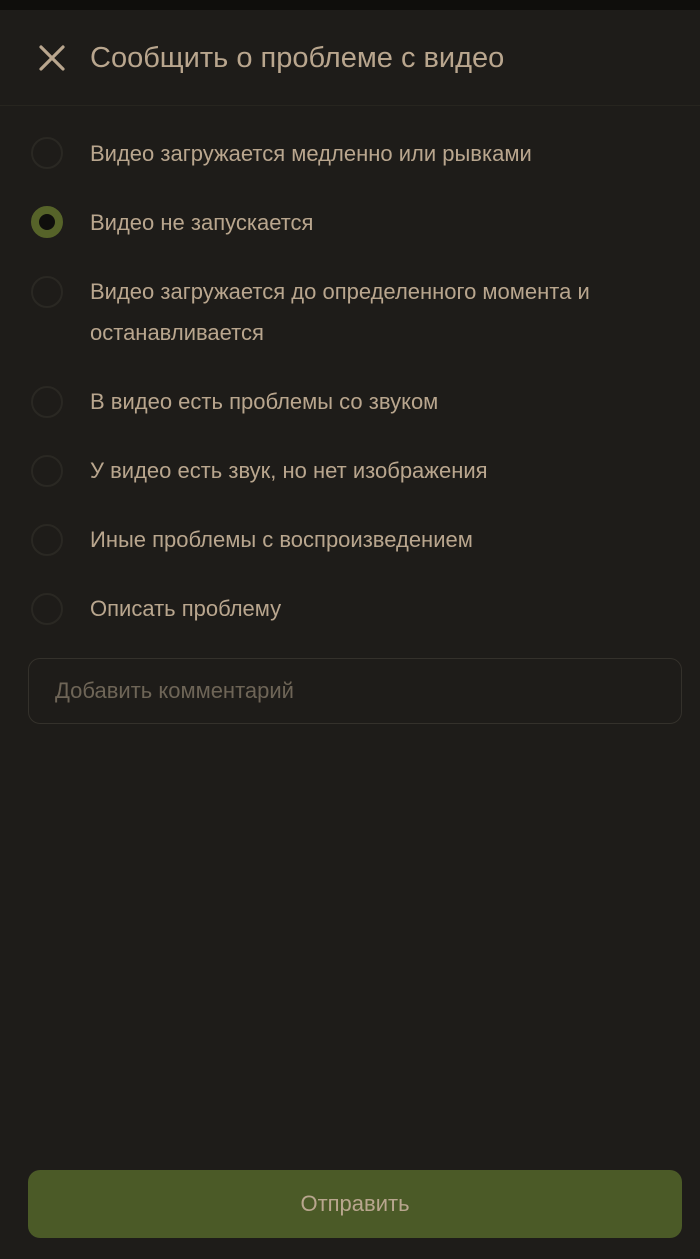 The height and width of the screenshot is (1259, 700). I want to click on submit-button: Отправить, so click(355, 1204).